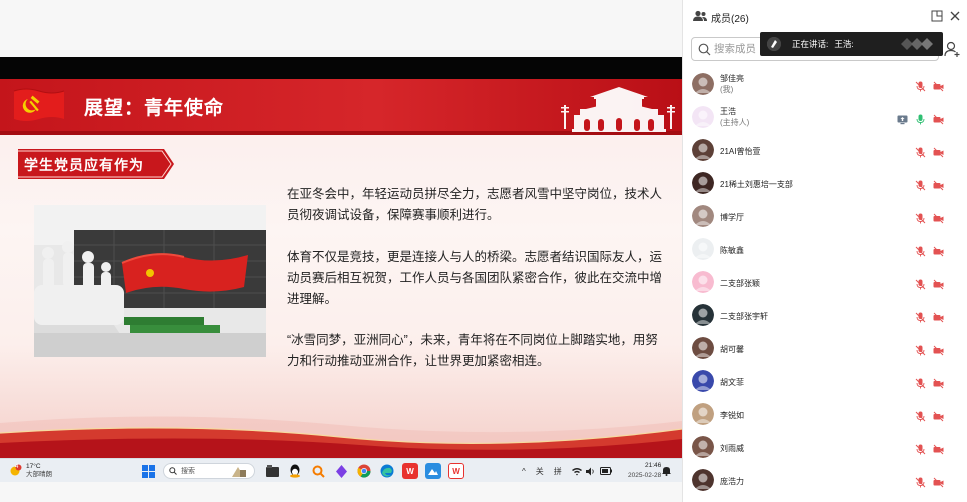 The height and width of the screenshot is (502, 967). I want to click on clock-date: 2025-02-28, so click(645, 475).